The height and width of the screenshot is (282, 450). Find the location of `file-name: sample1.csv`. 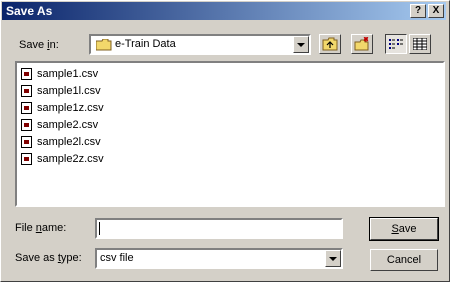

file-name: sample1.csv is located at coordinates (68, 74).